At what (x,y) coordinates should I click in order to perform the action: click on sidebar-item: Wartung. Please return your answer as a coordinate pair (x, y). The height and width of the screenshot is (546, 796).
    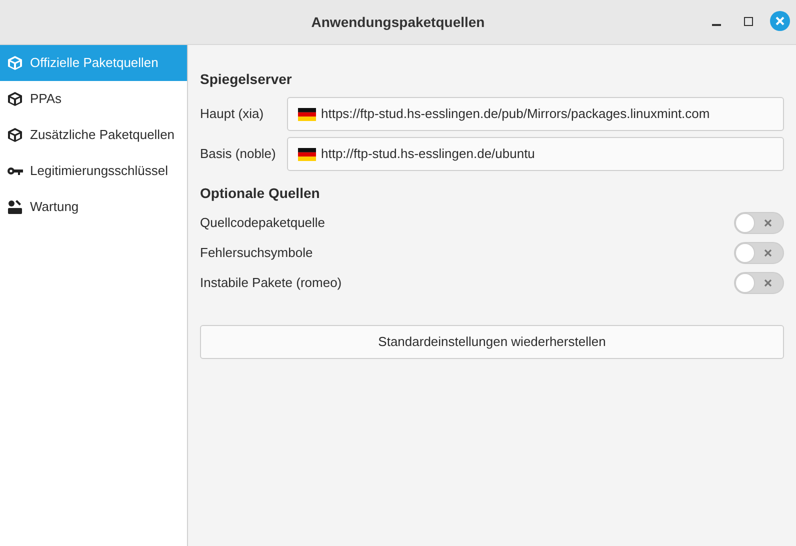
    Looking at the image, I should click on (93, 207).